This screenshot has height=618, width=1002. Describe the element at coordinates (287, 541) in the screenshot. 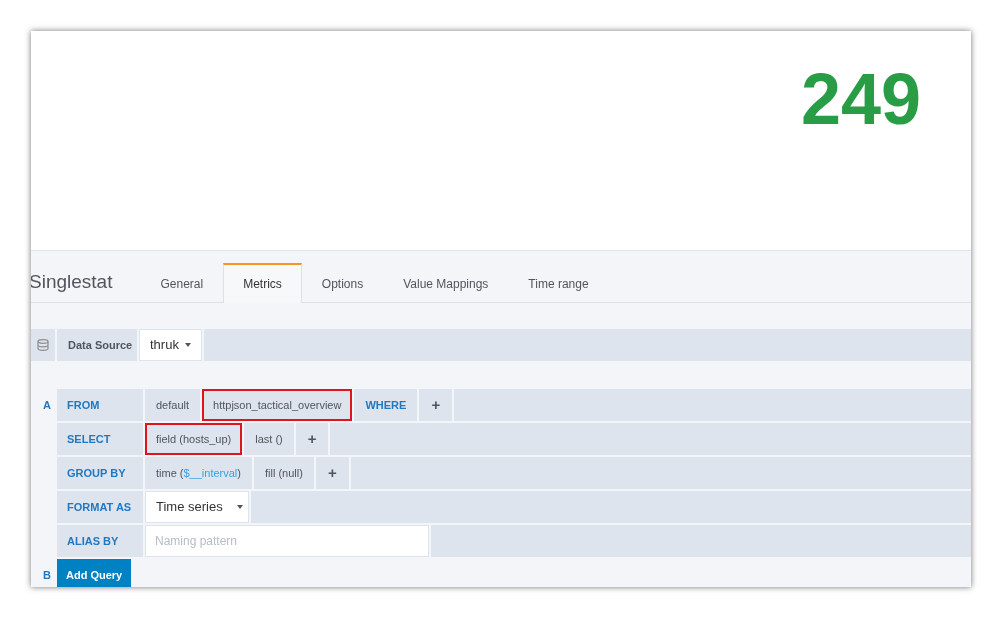

I see `alias-input: Naming pattern` at that location.